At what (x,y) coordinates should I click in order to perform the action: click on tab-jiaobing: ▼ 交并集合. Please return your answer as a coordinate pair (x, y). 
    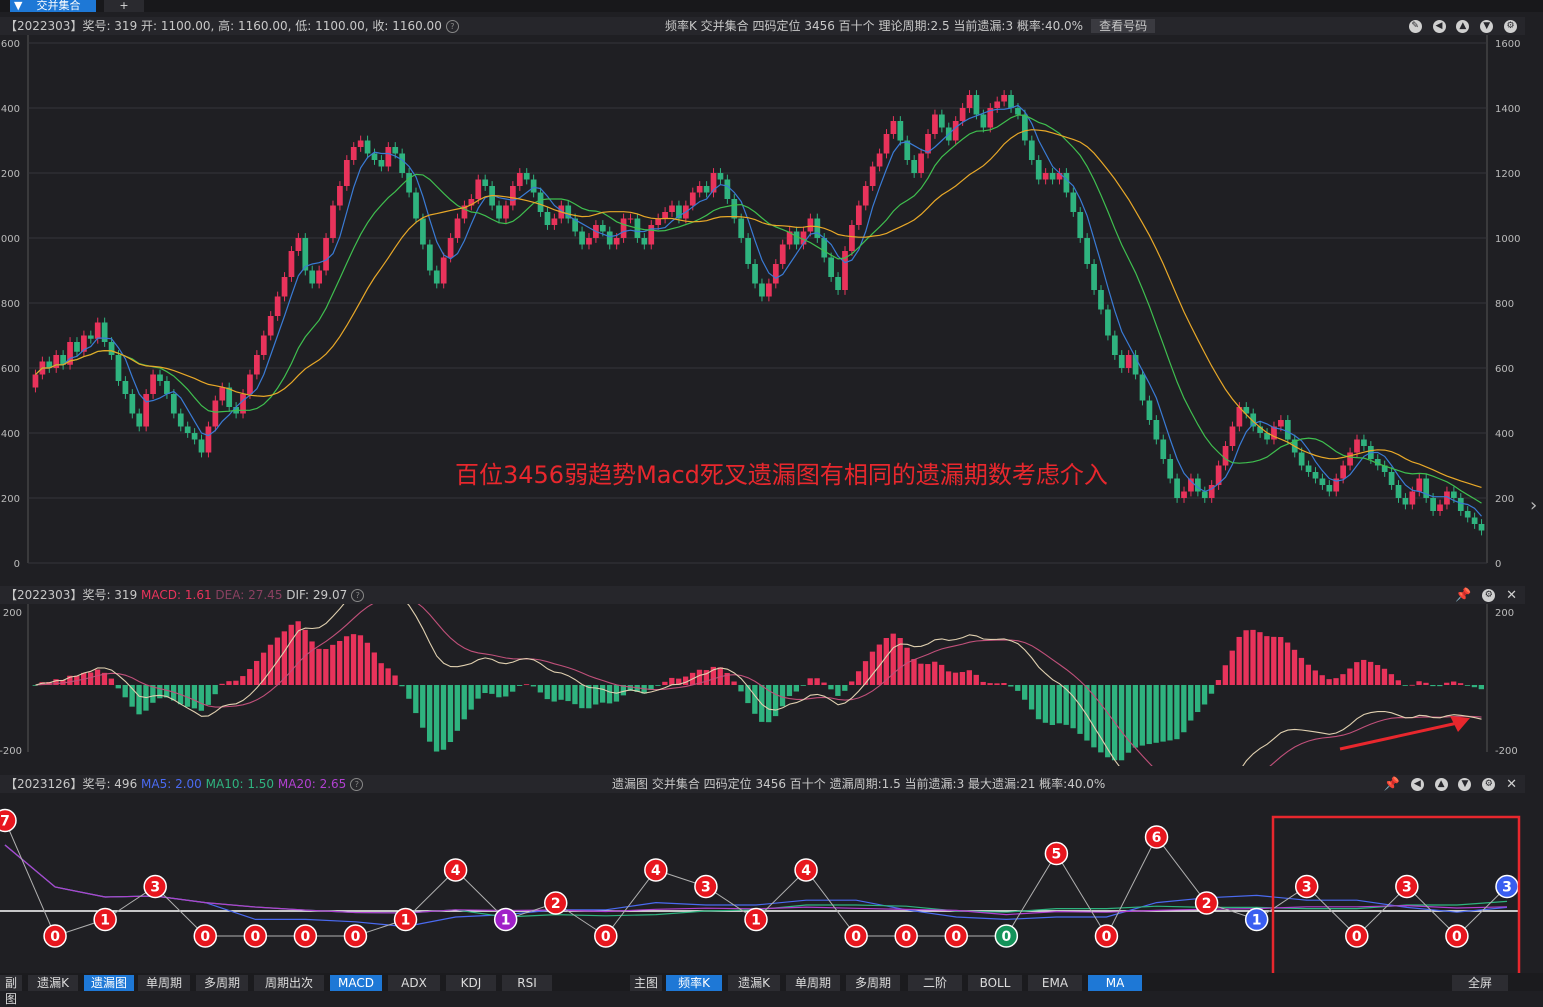
    Looking at the image, I should click on (53, 6).